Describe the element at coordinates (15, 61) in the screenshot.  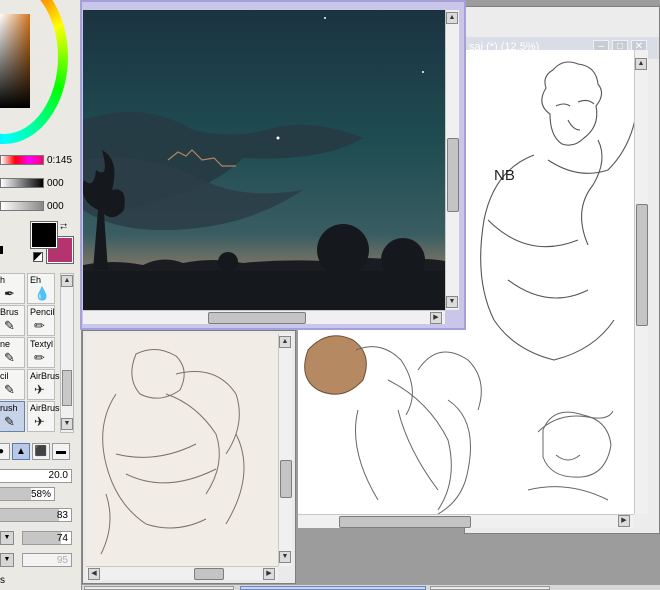
I see `saturation-value-box` at that location.